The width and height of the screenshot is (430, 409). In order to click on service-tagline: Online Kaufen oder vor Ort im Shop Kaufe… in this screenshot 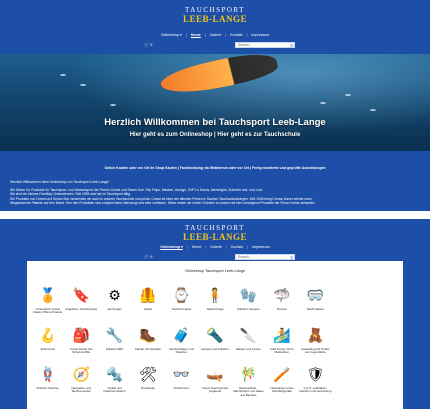, I will do `click(215, 168)`.